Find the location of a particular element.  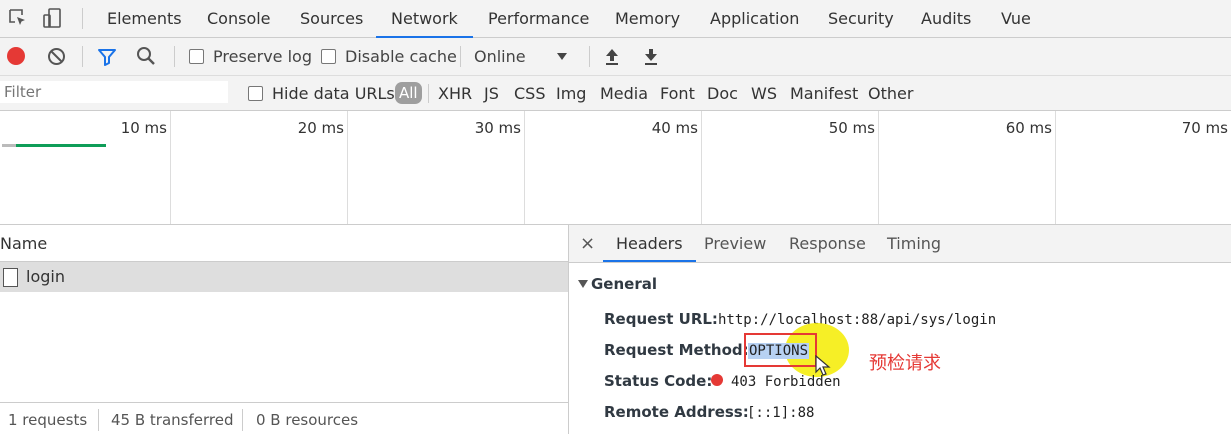

tab-console: Console is located at coordinates (239, 18).